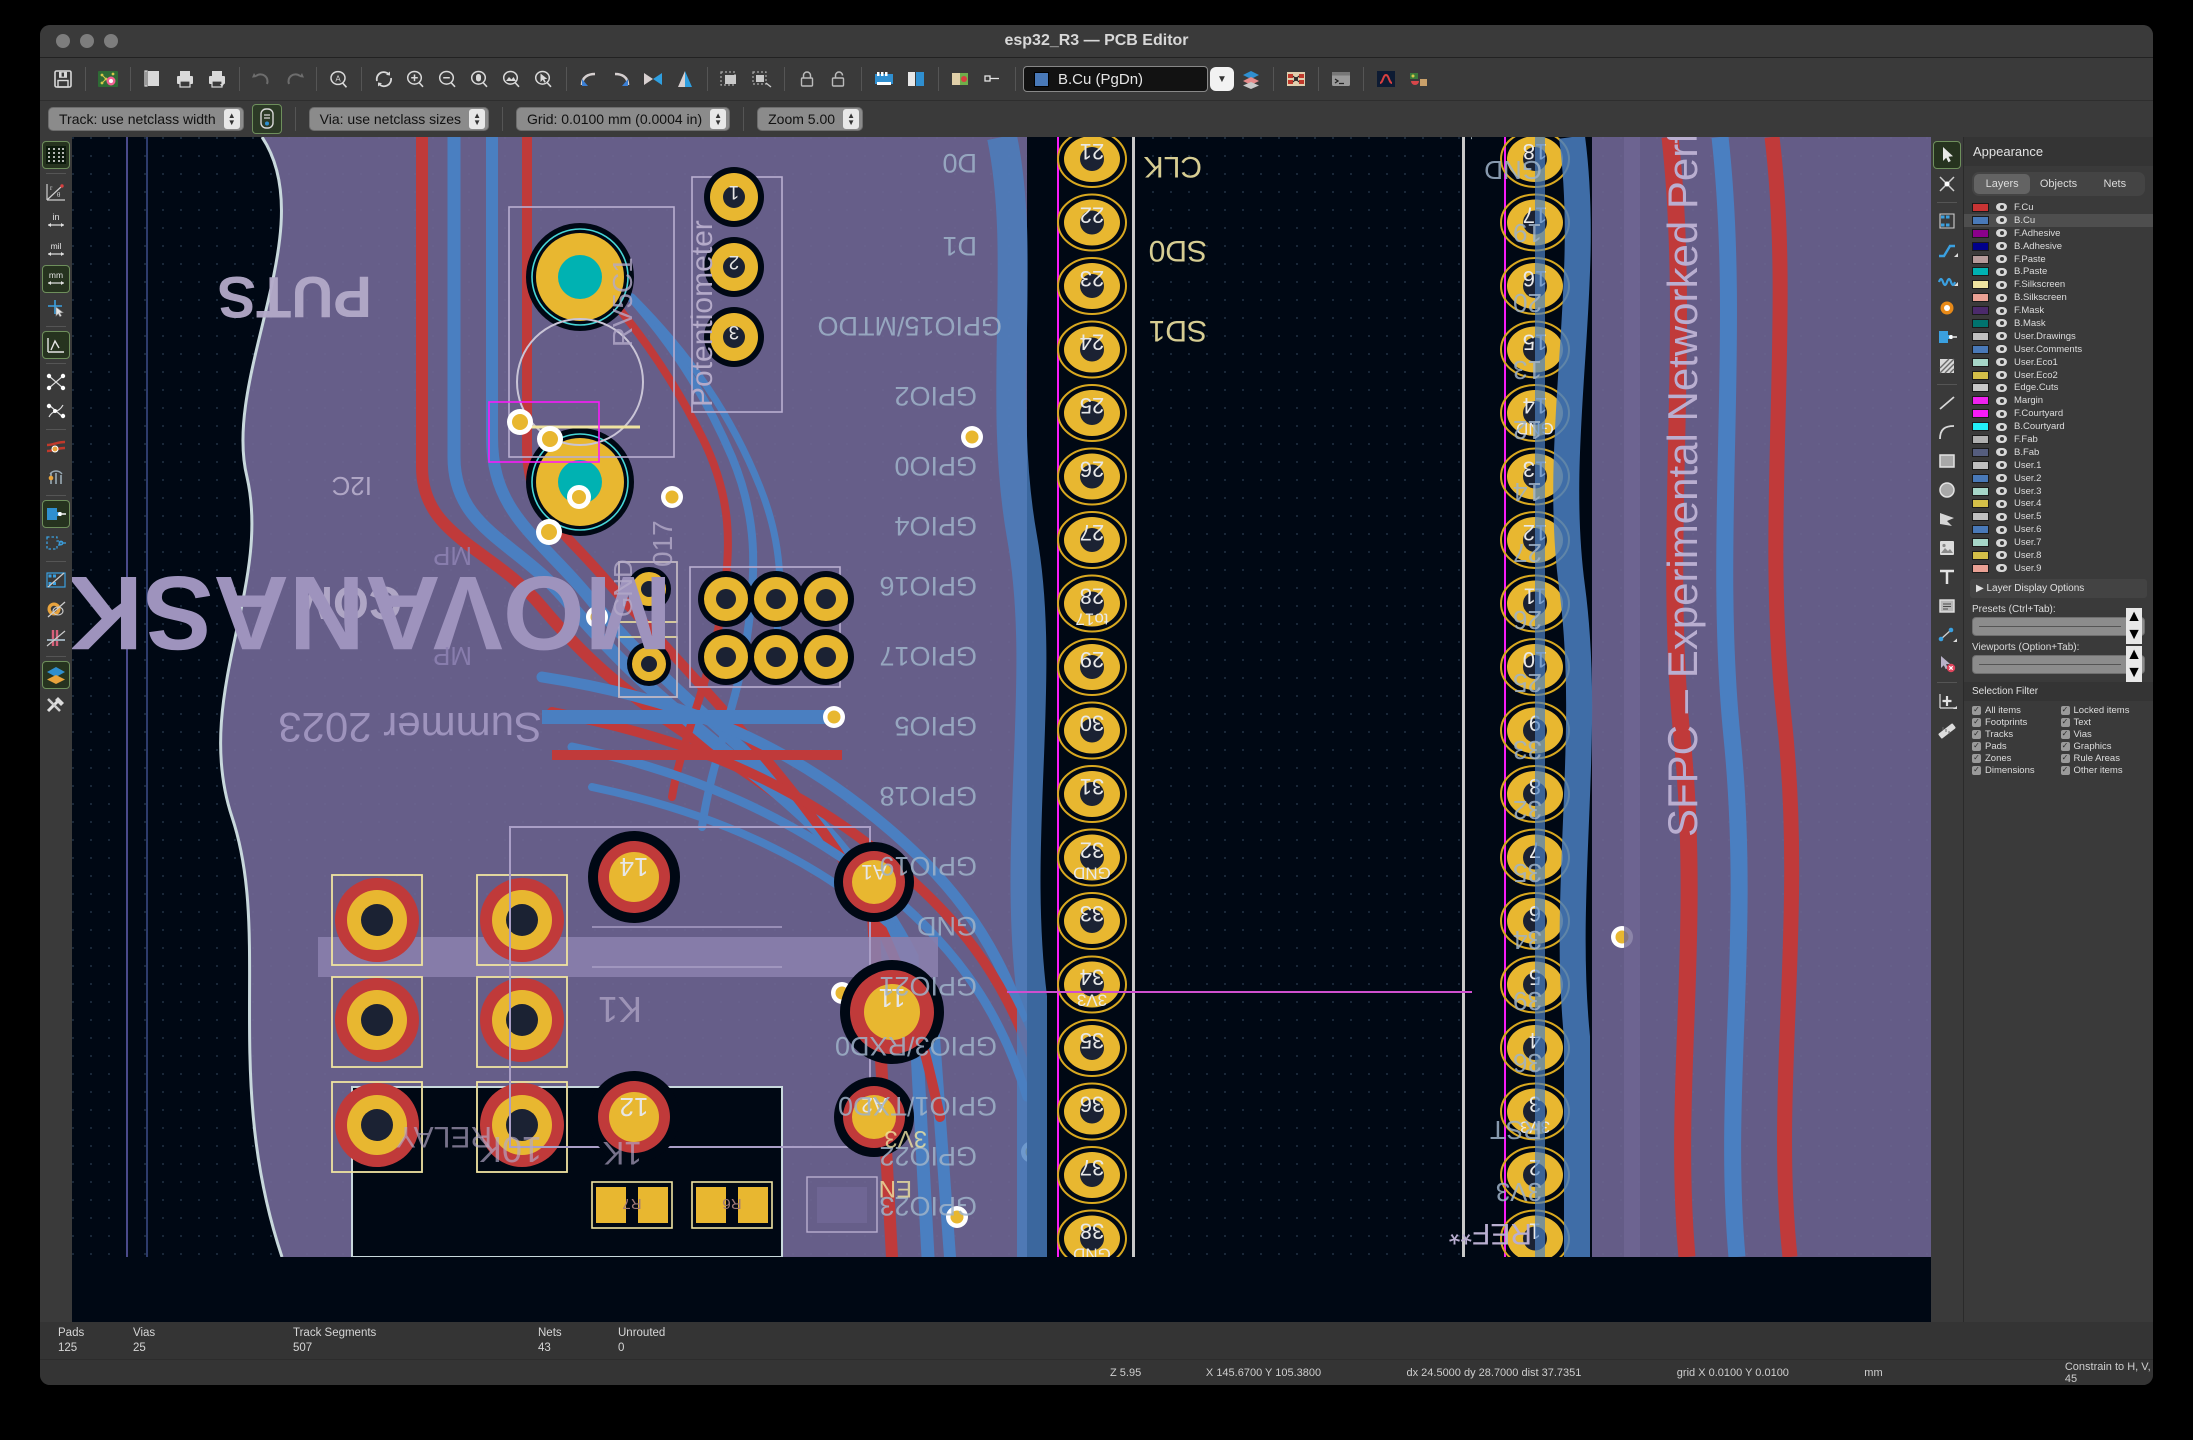  I want to click on layer-row-b-courtyard: B.Courtyard, so click(2058, 426).